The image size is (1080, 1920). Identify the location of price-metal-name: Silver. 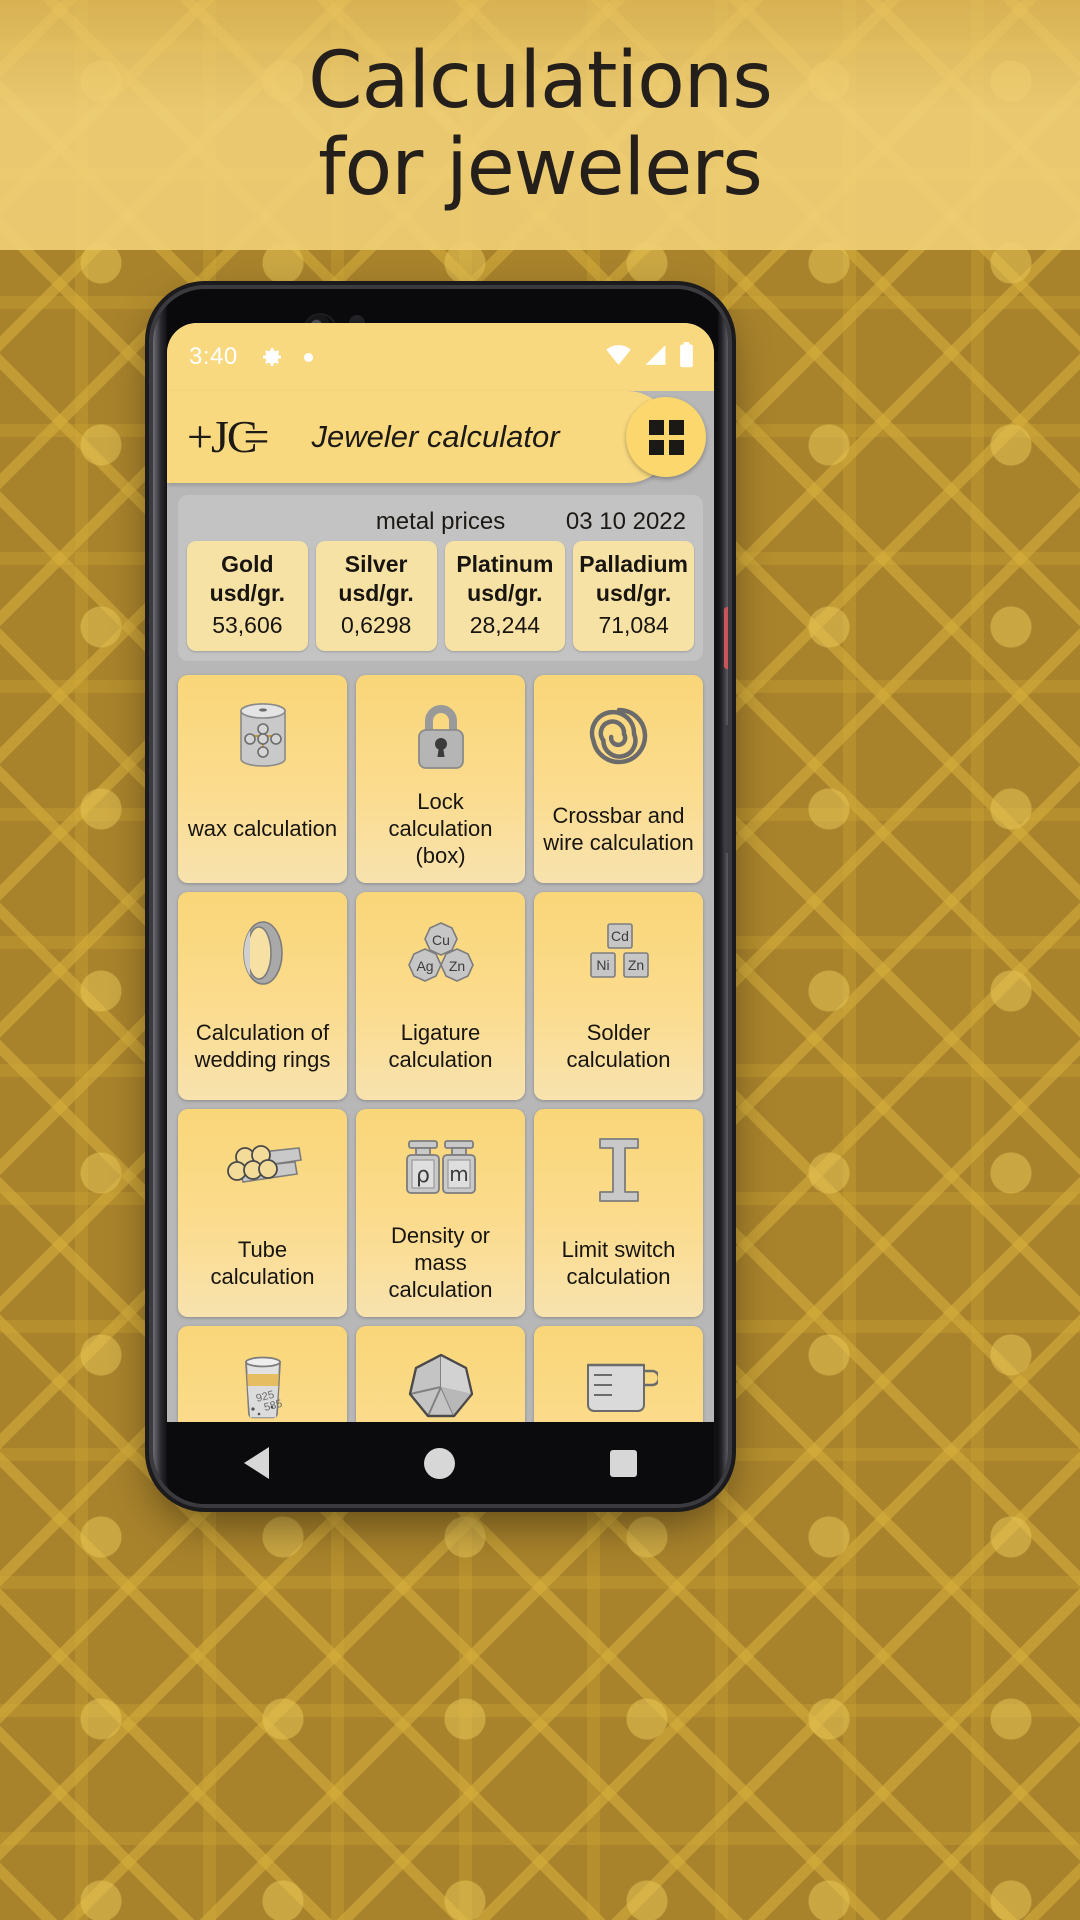
(376, 564).